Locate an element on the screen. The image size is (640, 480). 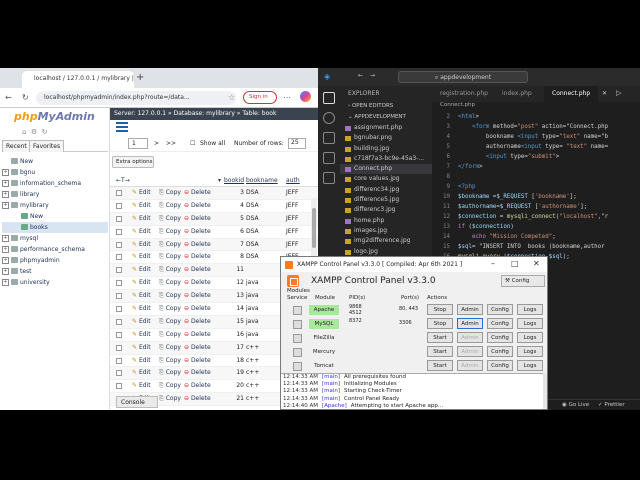
tree-item: books is located at coordinates (55, 227).